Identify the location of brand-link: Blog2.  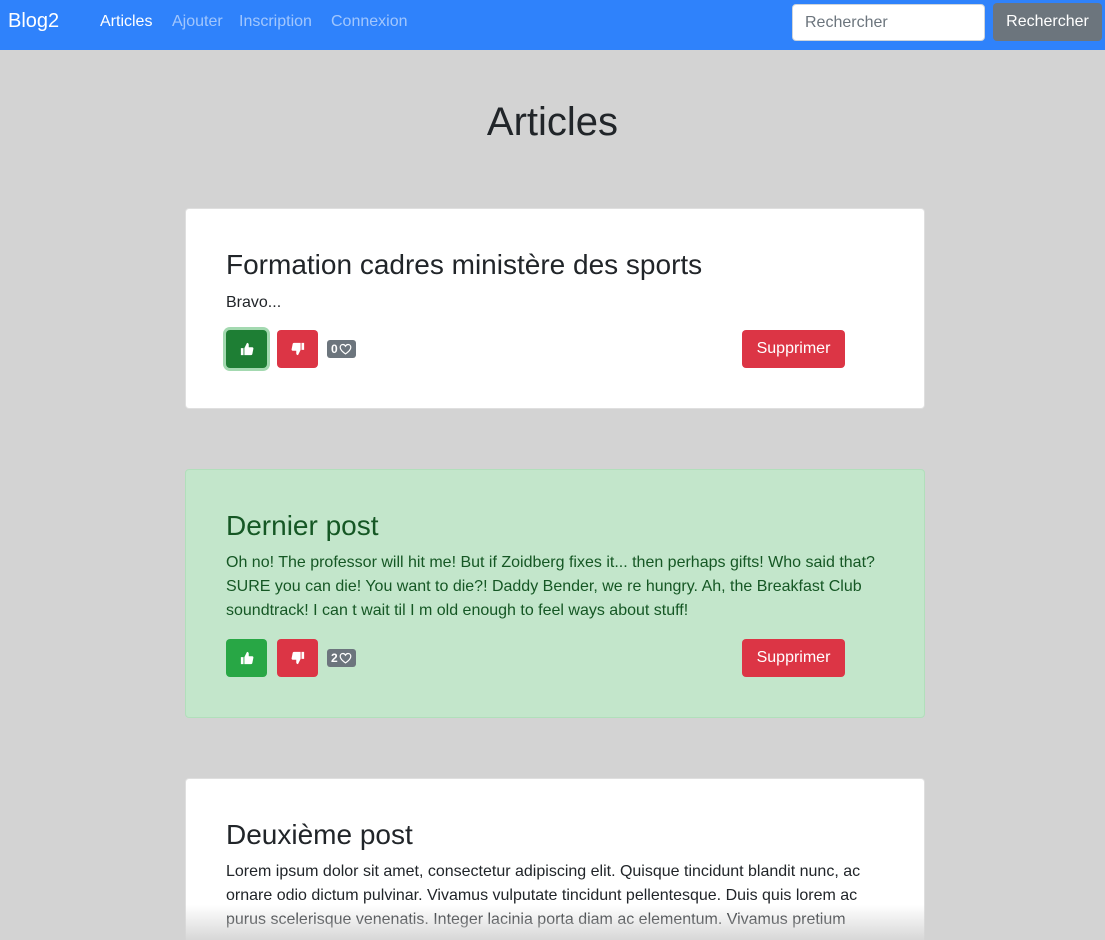
(33, 21).